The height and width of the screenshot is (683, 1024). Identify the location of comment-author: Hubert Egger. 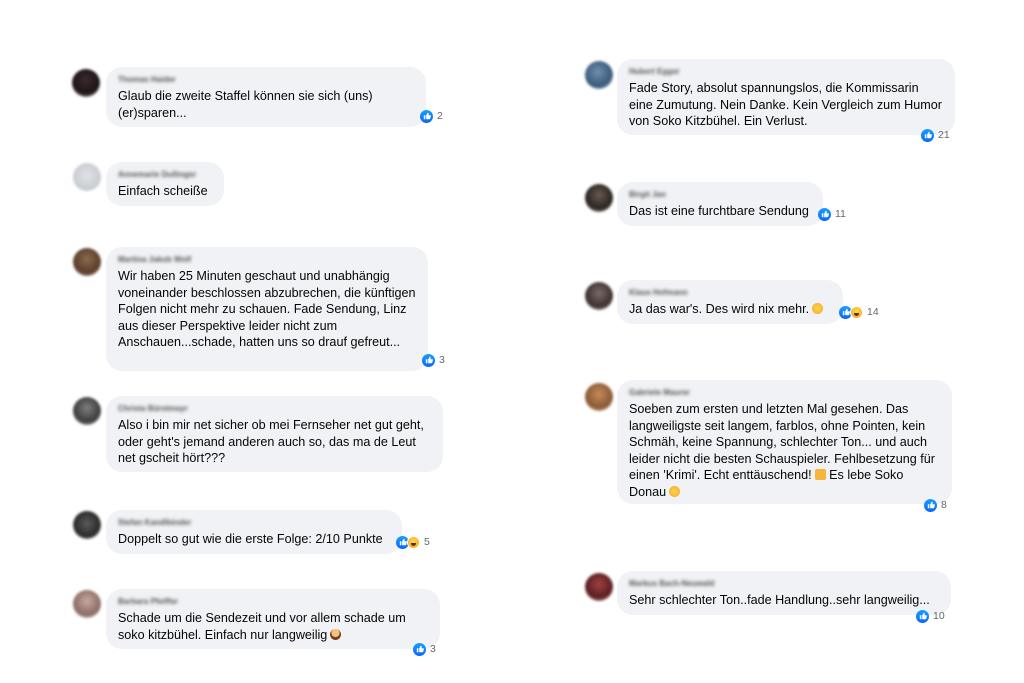
(786, 72).